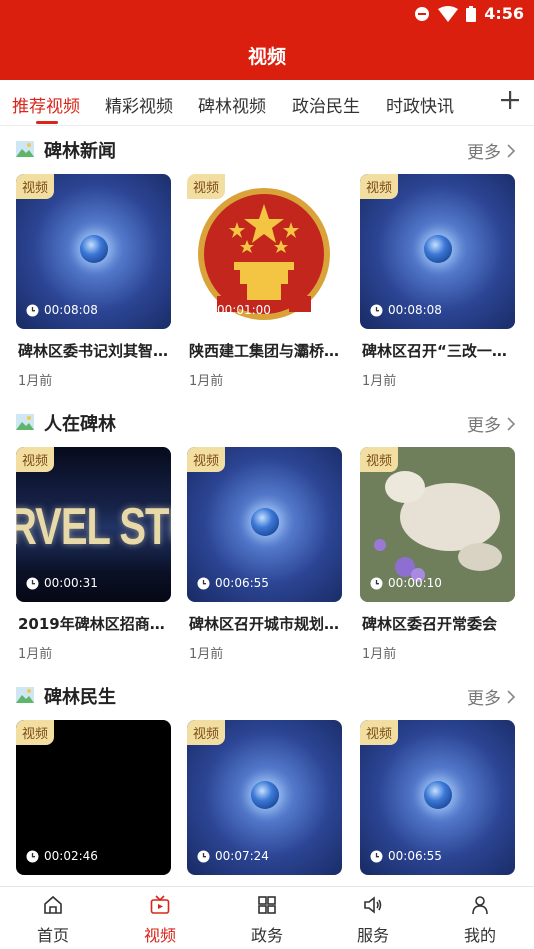 The width and height of the screenshot is (534, 949). What do you see at coordinates (422, 13) in the screenshot?
I see `do-not-disturb-icon` at bounding box center [422, 13].